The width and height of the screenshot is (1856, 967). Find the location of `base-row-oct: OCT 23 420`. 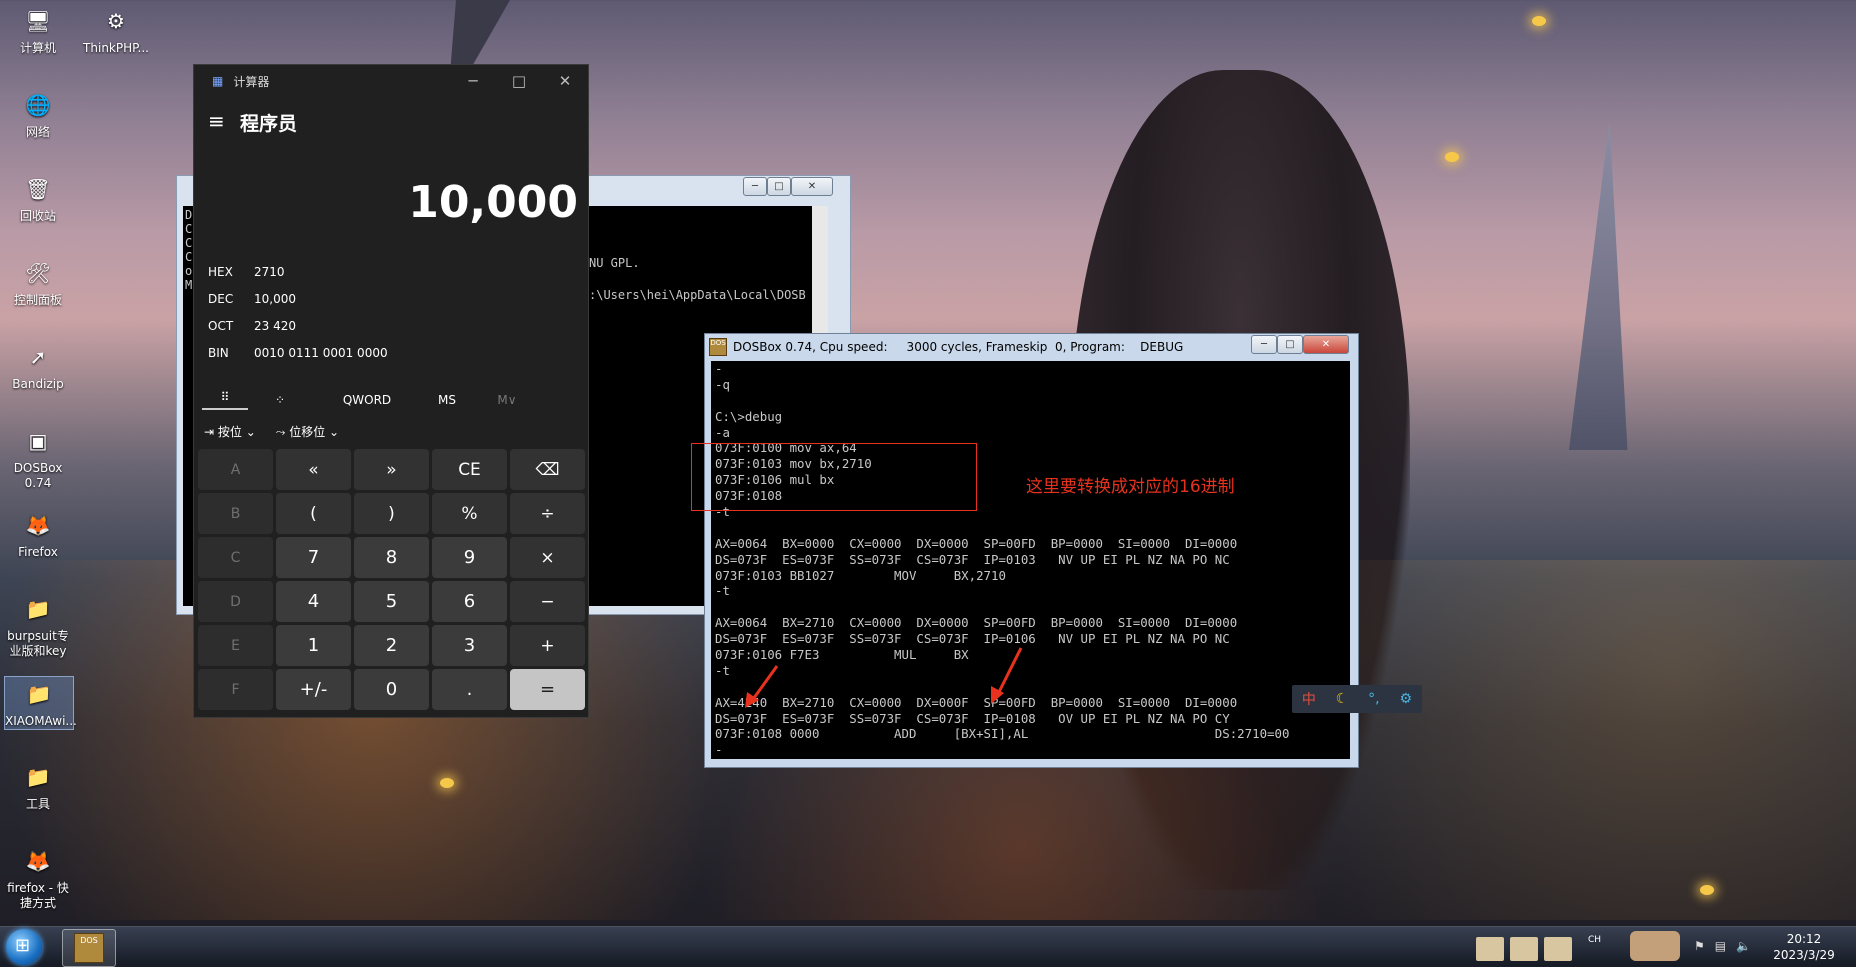

base-row-oct: OCT 23 420 is located at coordinates (252, 326).